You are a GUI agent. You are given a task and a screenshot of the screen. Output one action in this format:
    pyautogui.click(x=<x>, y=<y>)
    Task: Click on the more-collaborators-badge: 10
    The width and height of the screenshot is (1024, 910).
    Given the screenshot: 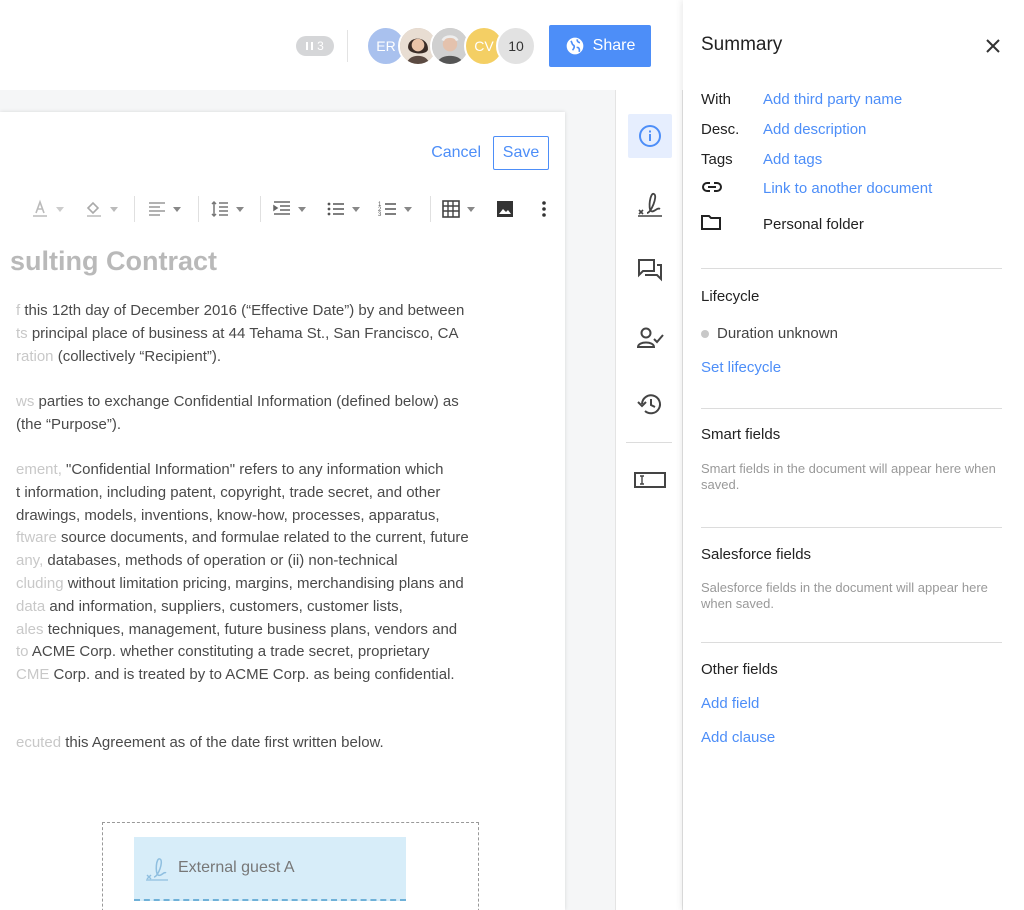 What is the action you would take?
    pyautogui.click(x=516, y=46)
    